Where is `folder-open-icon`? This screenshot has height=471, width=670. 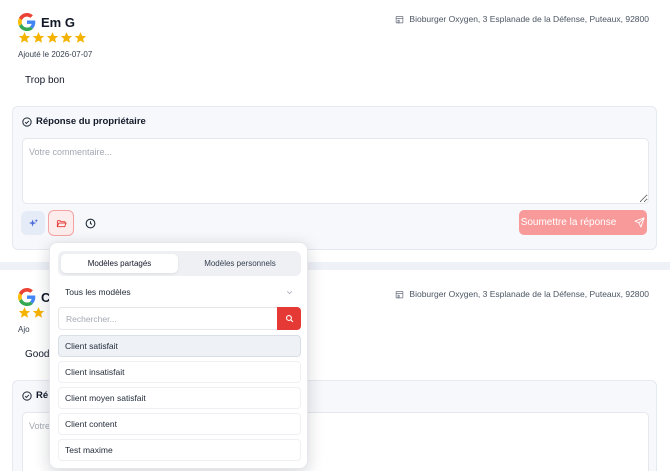 folder-open-icon is located at coordinates (61, 223).